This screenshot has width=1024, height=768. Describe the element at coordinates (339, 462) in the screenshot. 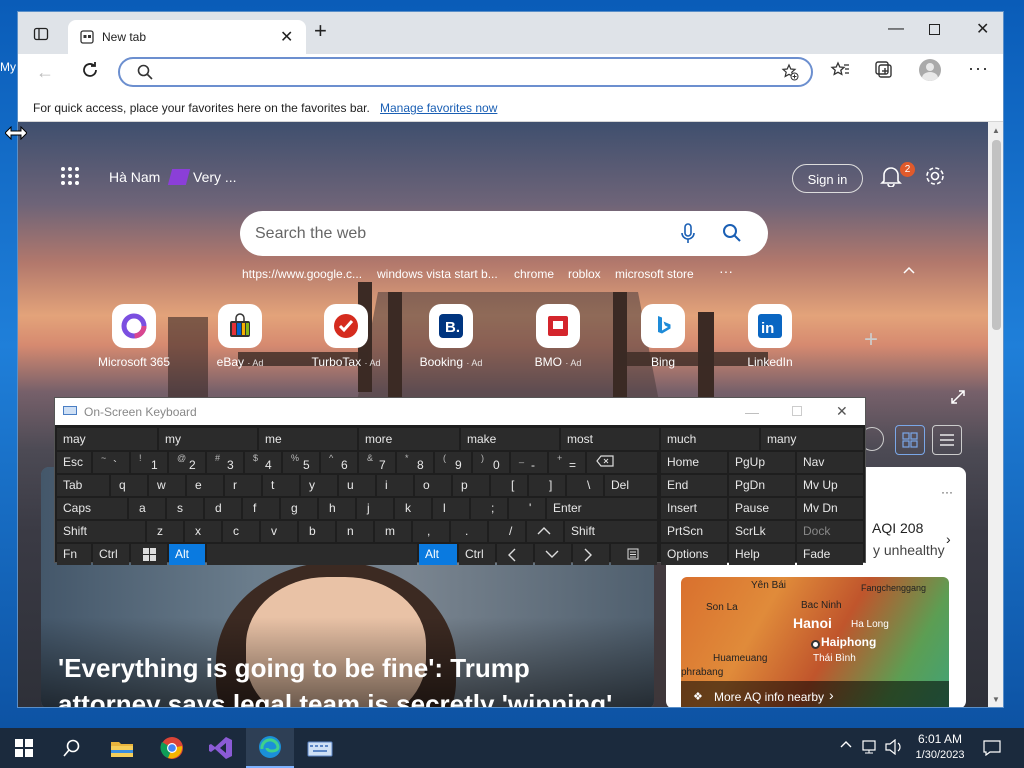

I see `key-6: ^ 6` at that location.